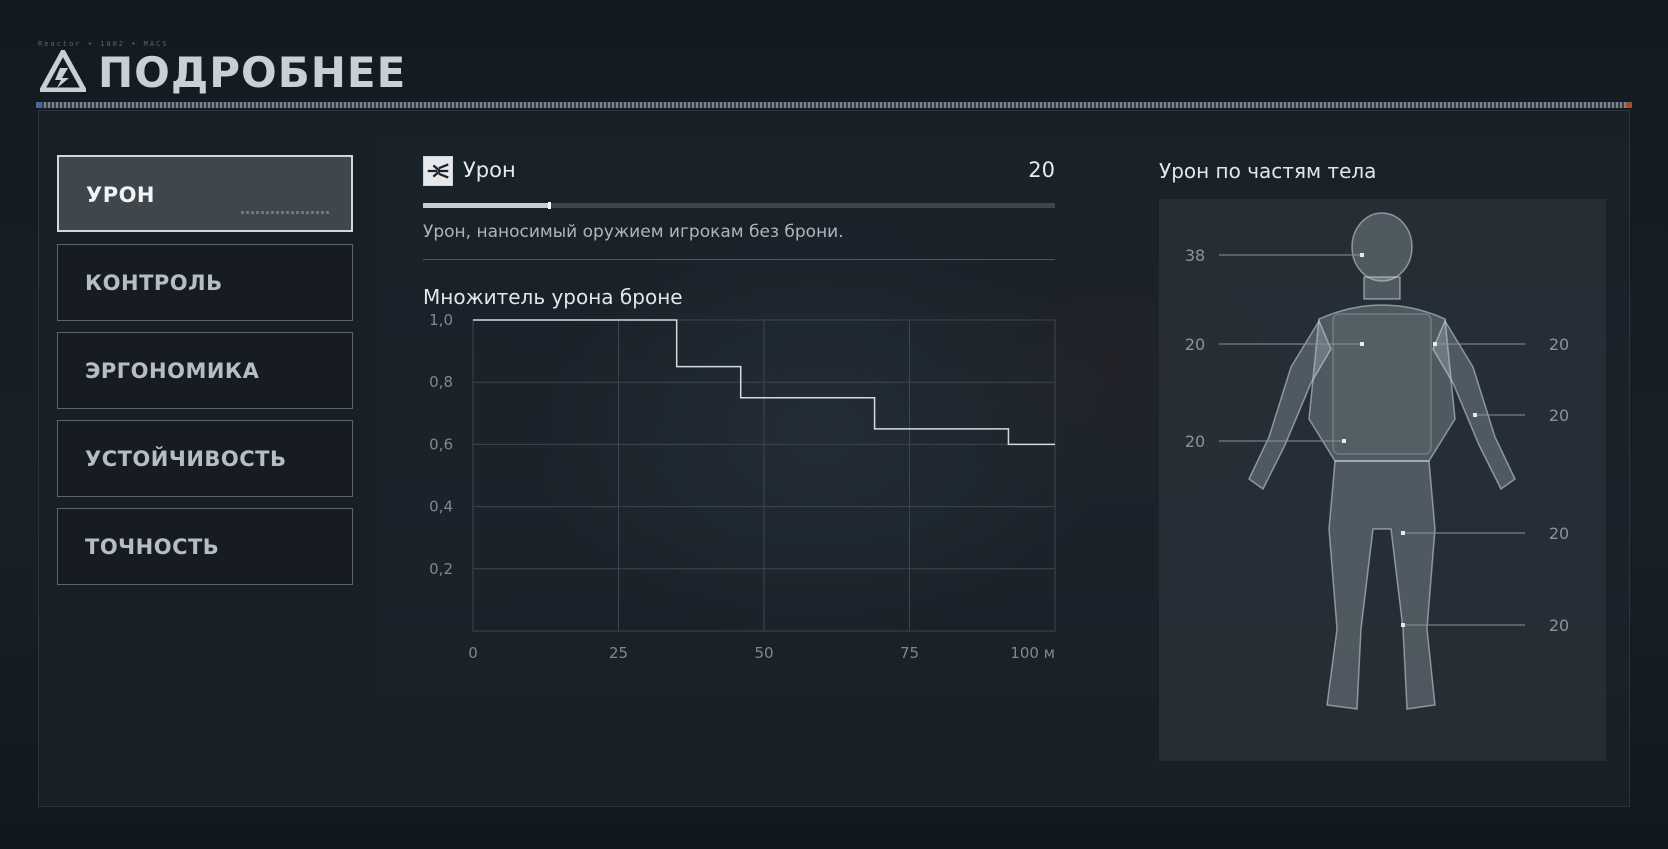 Image resolution: width=1668 pixels, height=849 pixels. What do you see at coordinates (441, 569) in the screenshot?
I see `chart-y-tick-label: 0,2` at bounding box center [441, 569].